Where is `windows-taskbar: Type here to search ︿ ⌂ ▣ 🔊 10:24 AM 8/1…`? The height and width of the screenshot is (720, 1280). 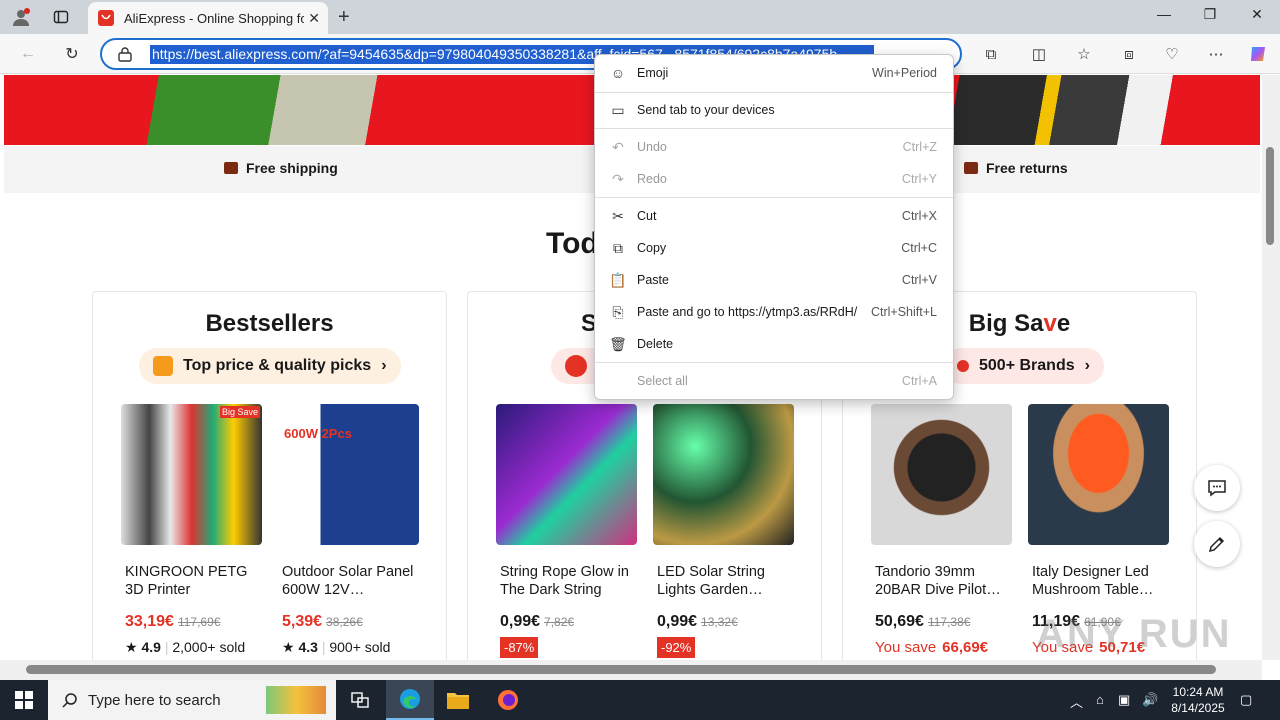
windows-taskbar: Type here to search ︿ ⌂ ▣ 🔊 10:24 AM 8/1… is located at coordinates (640, 700).